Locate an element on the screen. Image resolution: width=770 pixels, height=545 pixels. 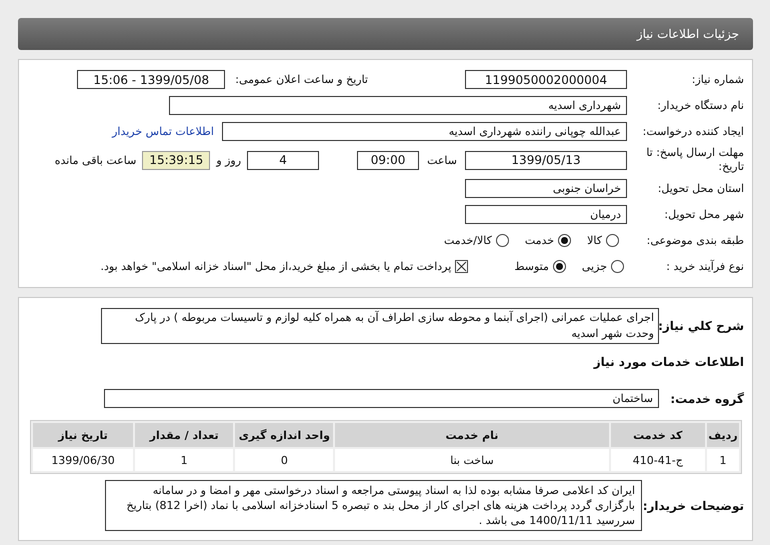
need-number-field: 1199050002000004 is located at coordinates (546, 79).